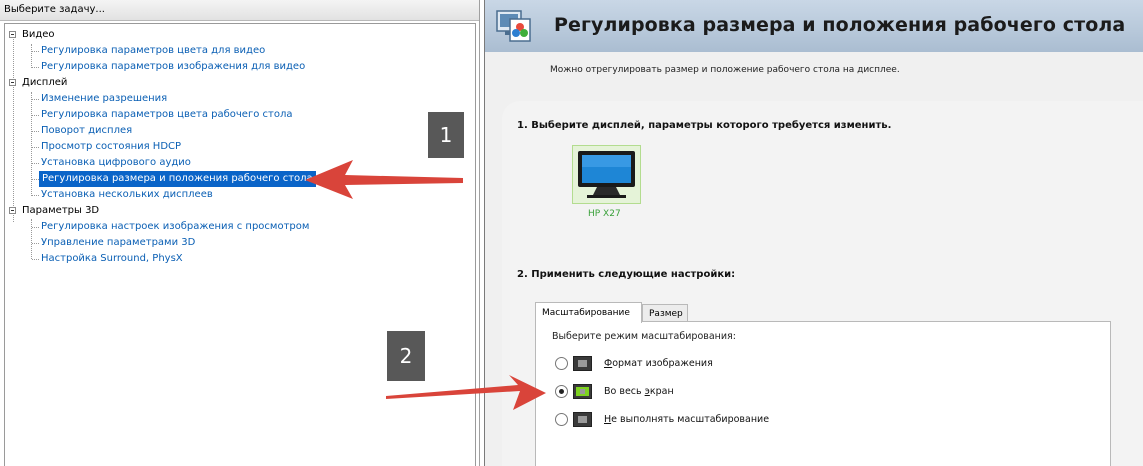 The width and height of the screenshot is (1143, 466). Describe the element at coordinates (425, 285) in the screenshot. I see `annotation-arrows` at that location.